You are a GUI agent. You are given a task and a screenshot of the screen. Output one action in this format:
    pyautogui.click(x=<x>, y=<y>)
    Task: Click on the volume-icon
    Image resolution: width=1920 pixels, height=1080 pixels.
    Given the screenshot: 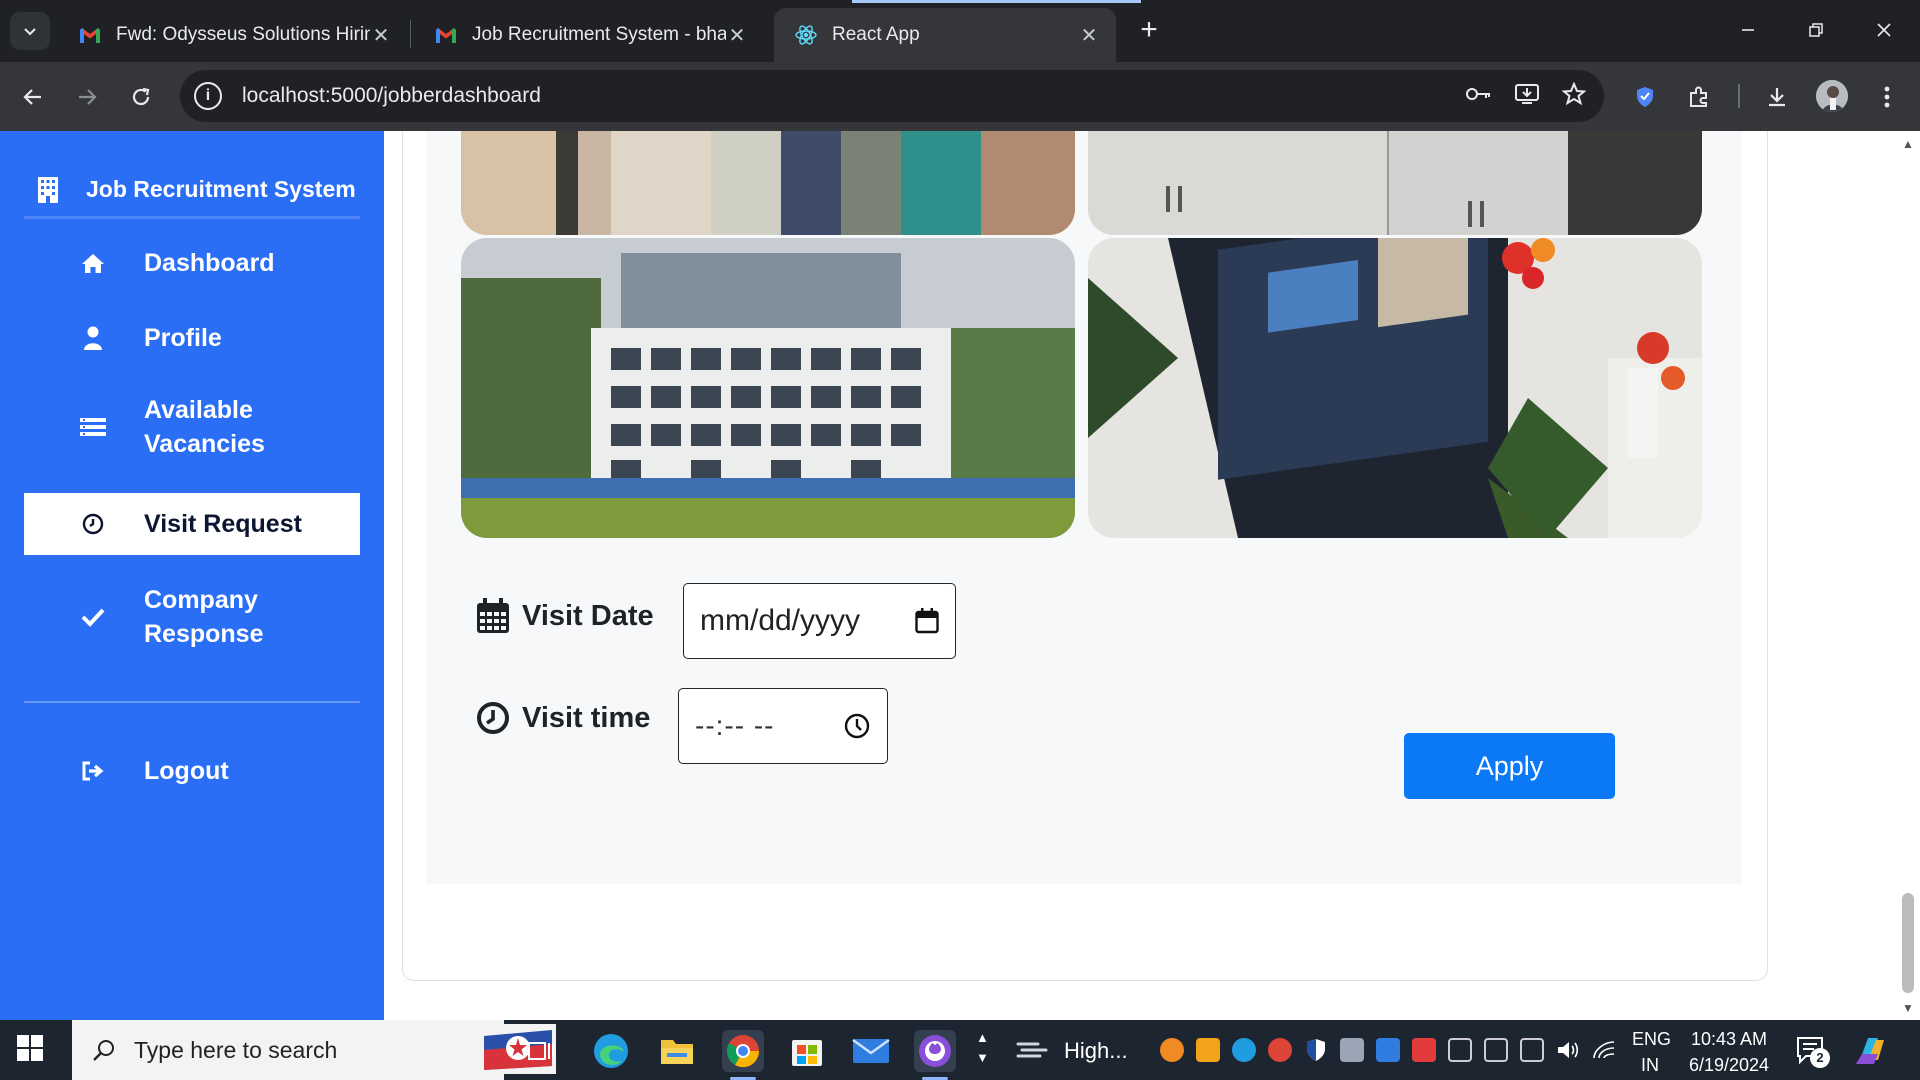 What is the action you would take?
    pyautogui.click(x=1568, y=1050)
    